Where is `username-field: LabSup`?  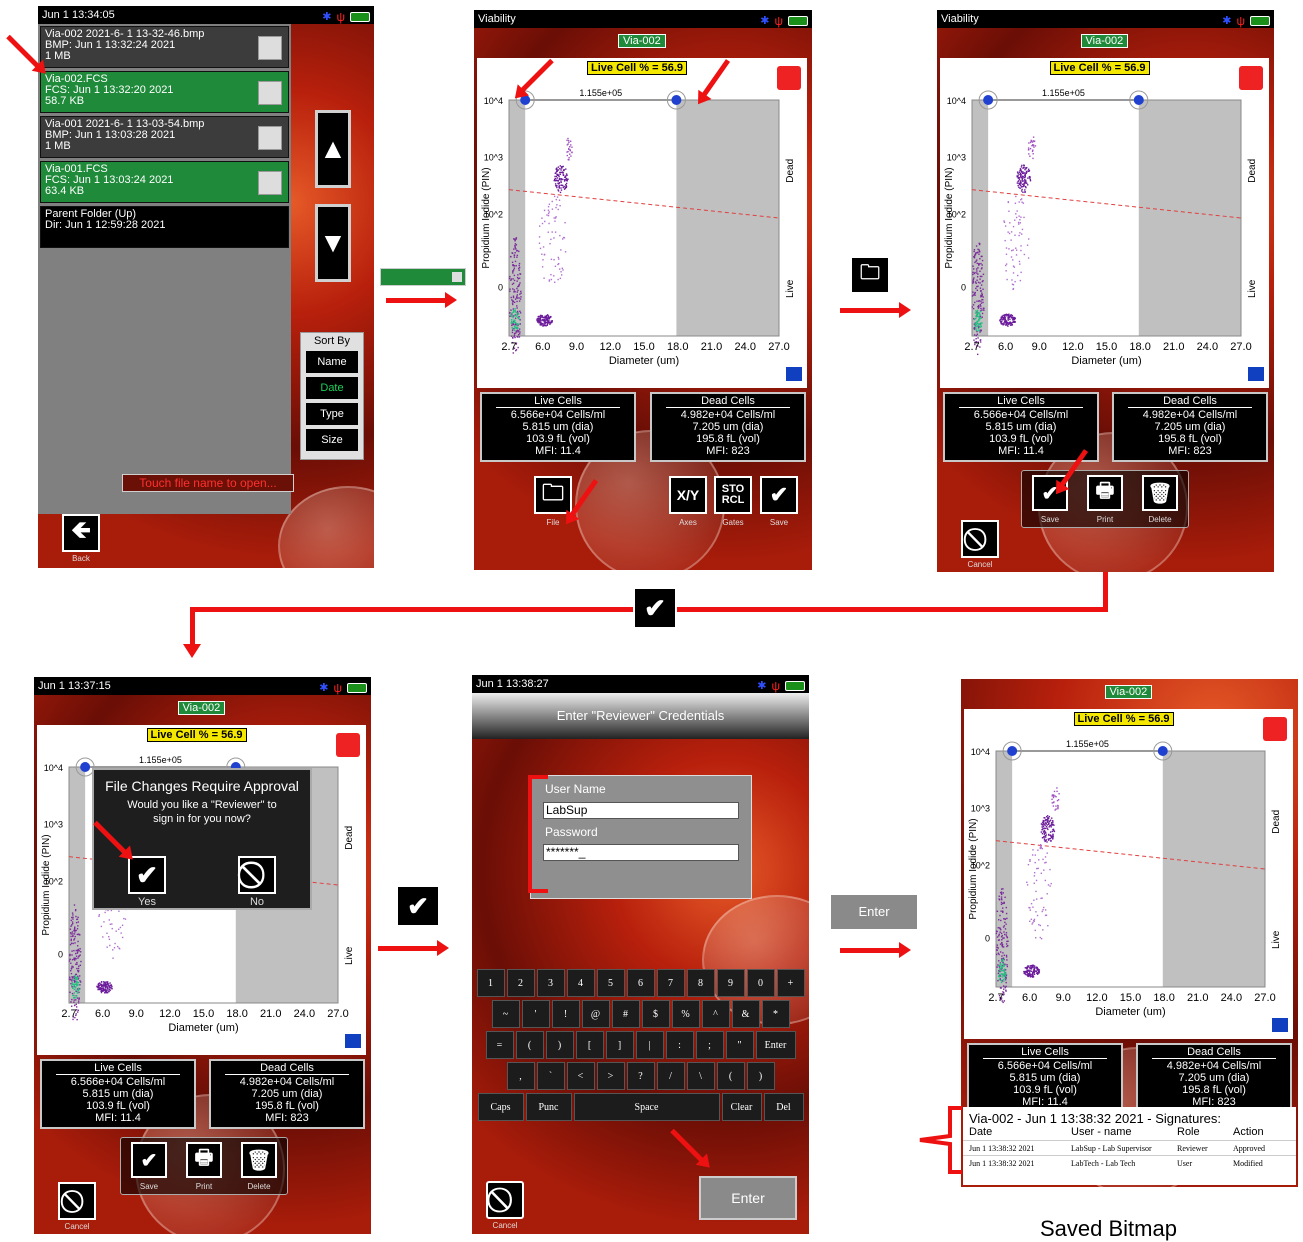
username-field: LabSup is located at coordinates (641, 810).